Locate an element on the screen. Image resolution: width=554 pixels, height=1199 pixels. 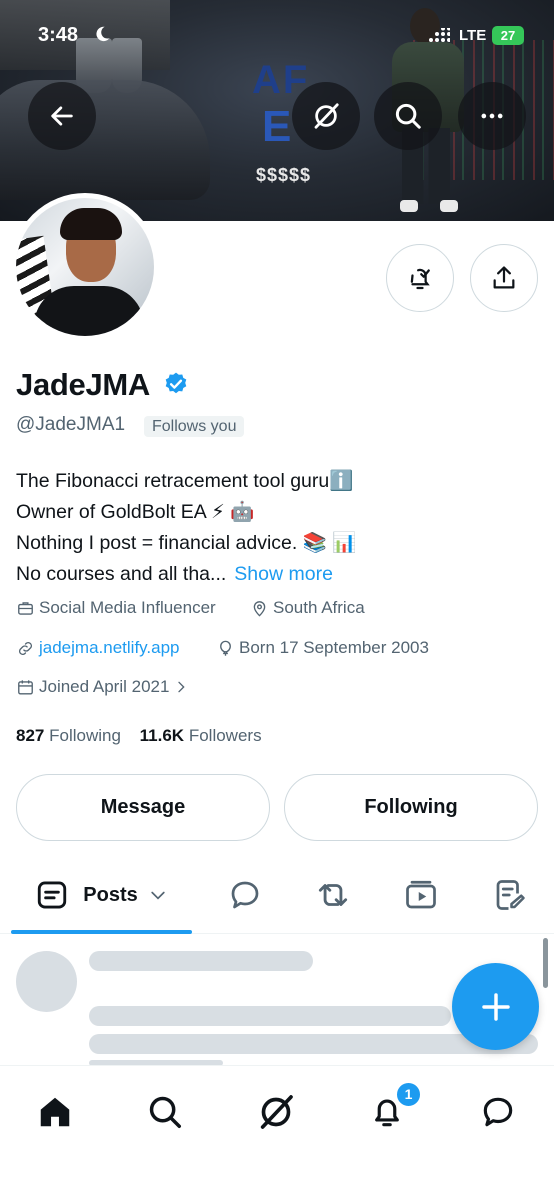
banner-car is located at coordinates (105, 140).